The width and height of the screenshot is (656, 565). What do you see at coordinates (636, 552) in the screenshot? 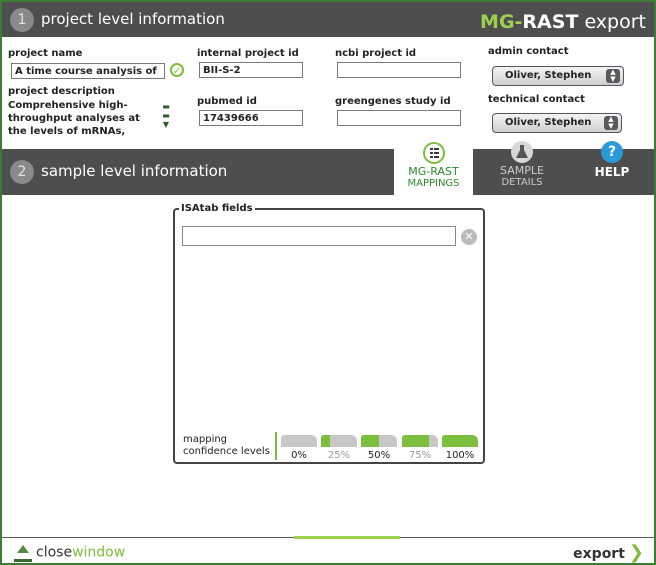
I see `chevron-right-icon: ❯` at bounding box center [636, 552].